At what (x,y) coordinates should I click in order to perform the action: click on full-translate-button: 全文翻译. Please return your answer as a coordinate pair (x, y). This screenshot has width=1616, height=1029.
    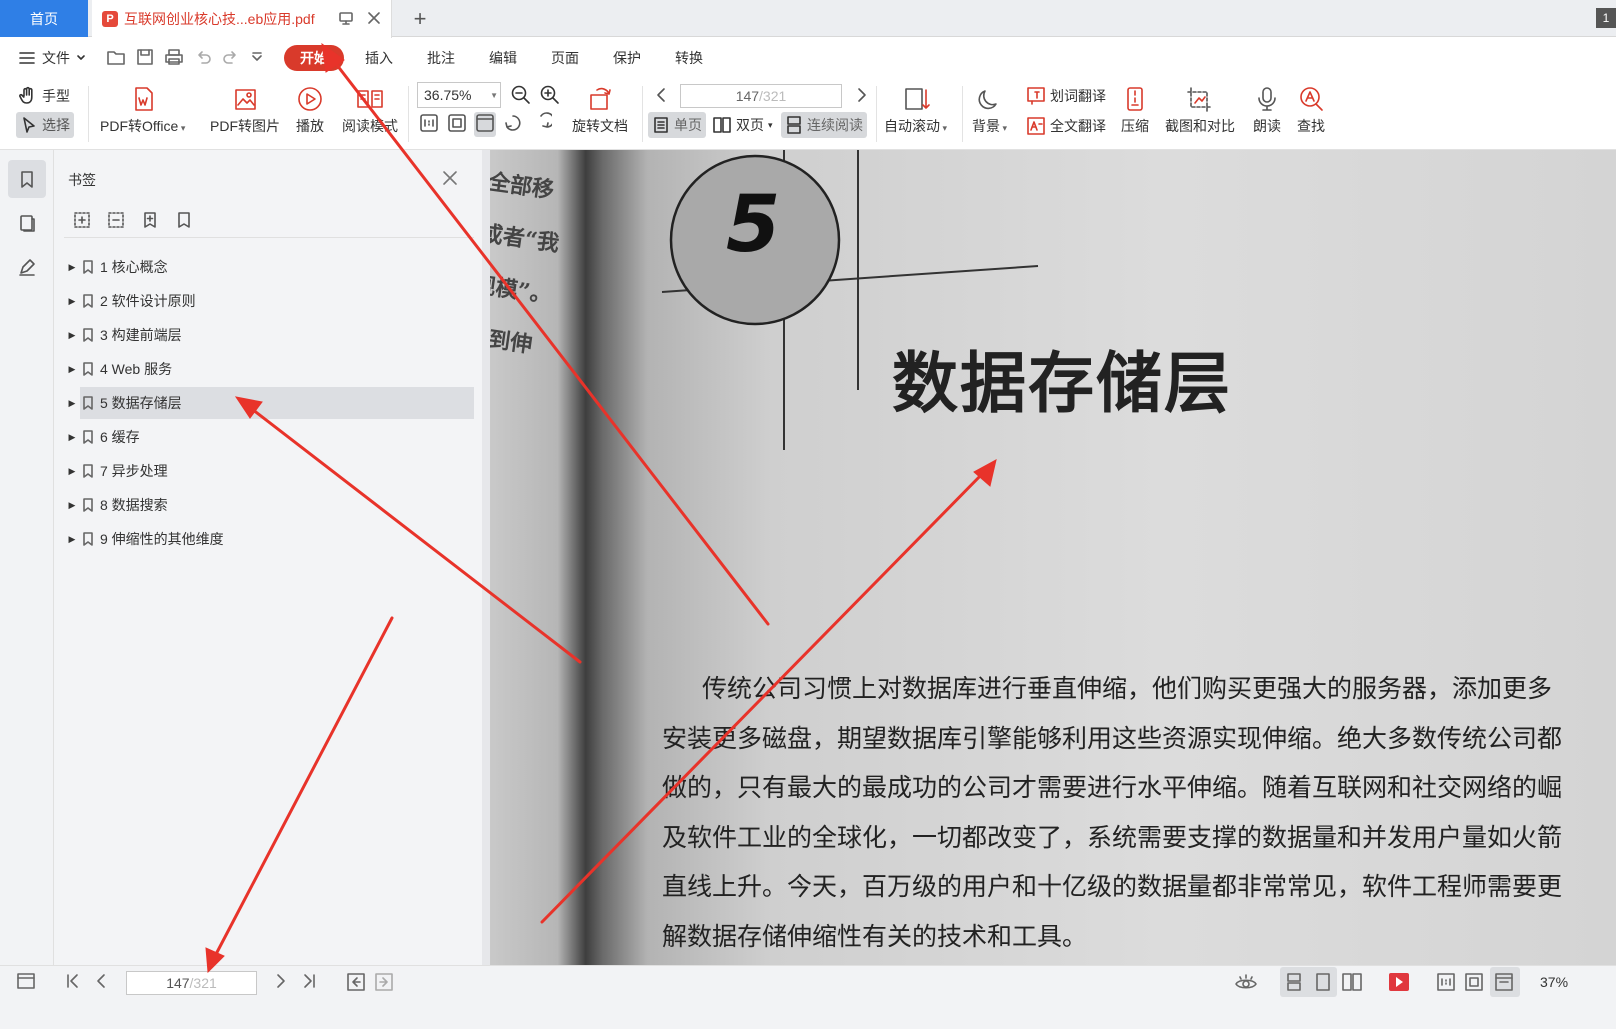
    Looking at the image, I should click on (1066, 126).